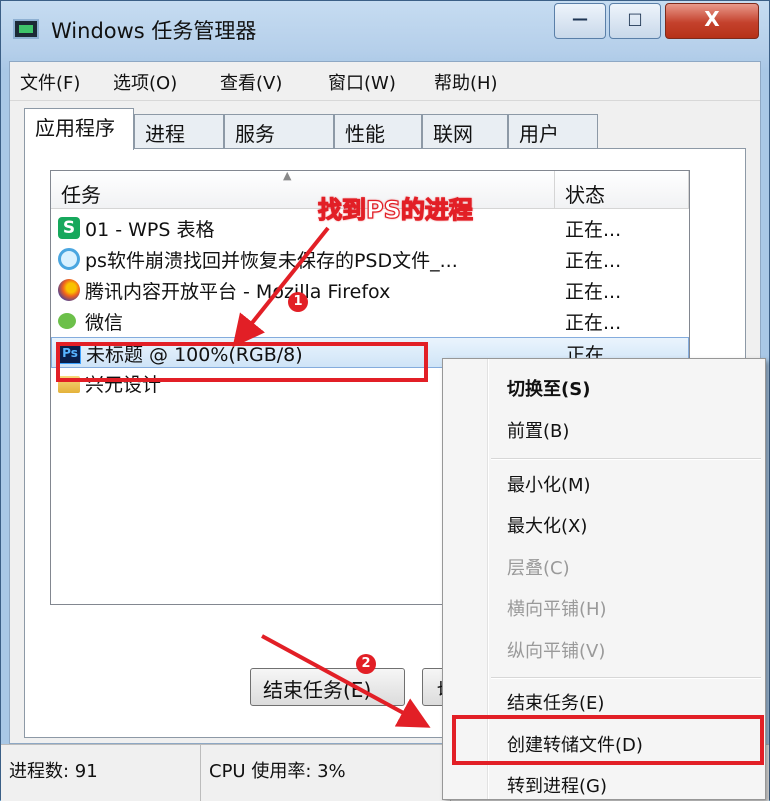  What do you see at coordinates (580, 18) in the screenshot?
I see `minimize-icon: —` at bounding box center [580, 18].